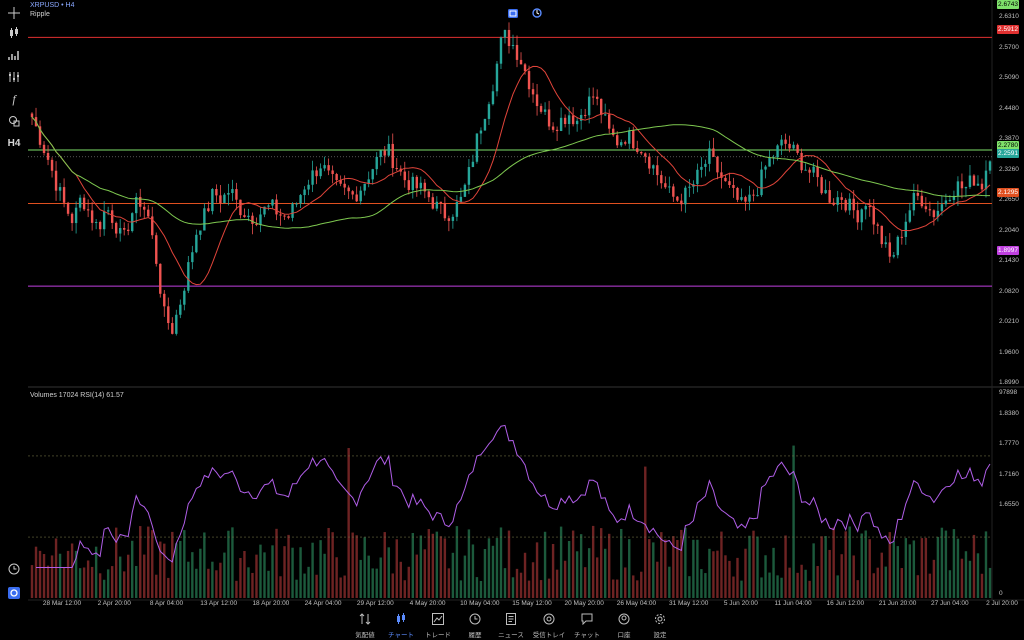  What do you see at coordinates (624, 625) in the screenshot?
I see `nav-account: 口座` at bounding box center [624, 625].